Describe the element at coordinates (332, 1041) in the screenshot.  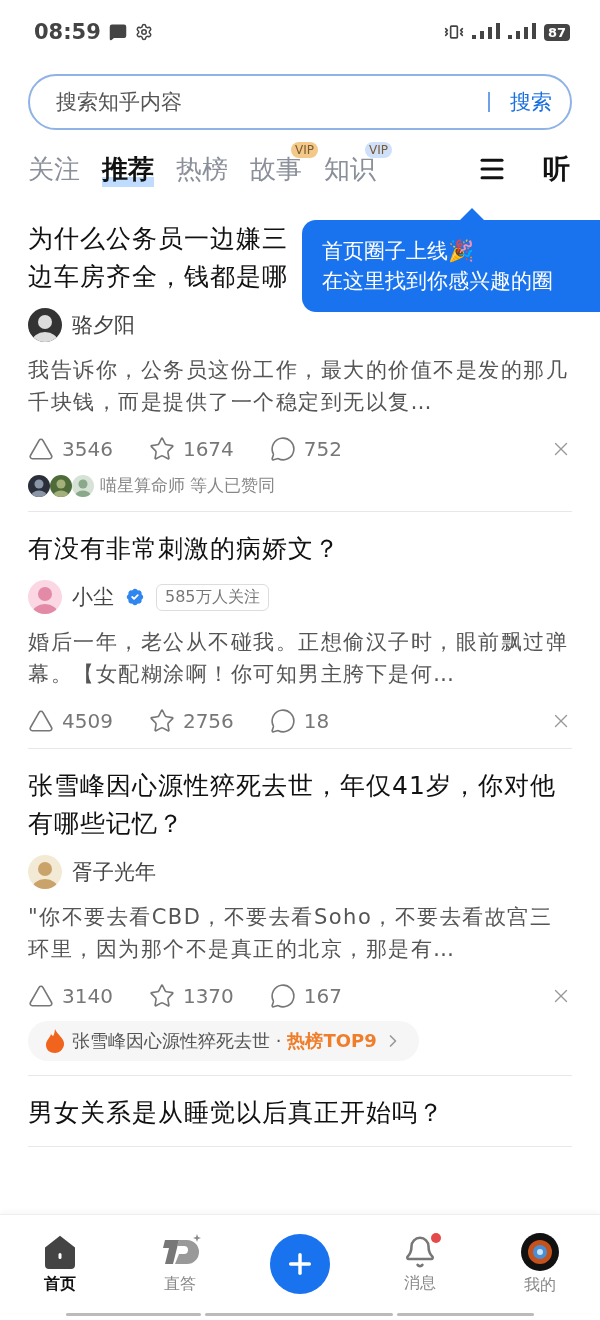
I see `hot-rank: 热榜TOP9` at that location.